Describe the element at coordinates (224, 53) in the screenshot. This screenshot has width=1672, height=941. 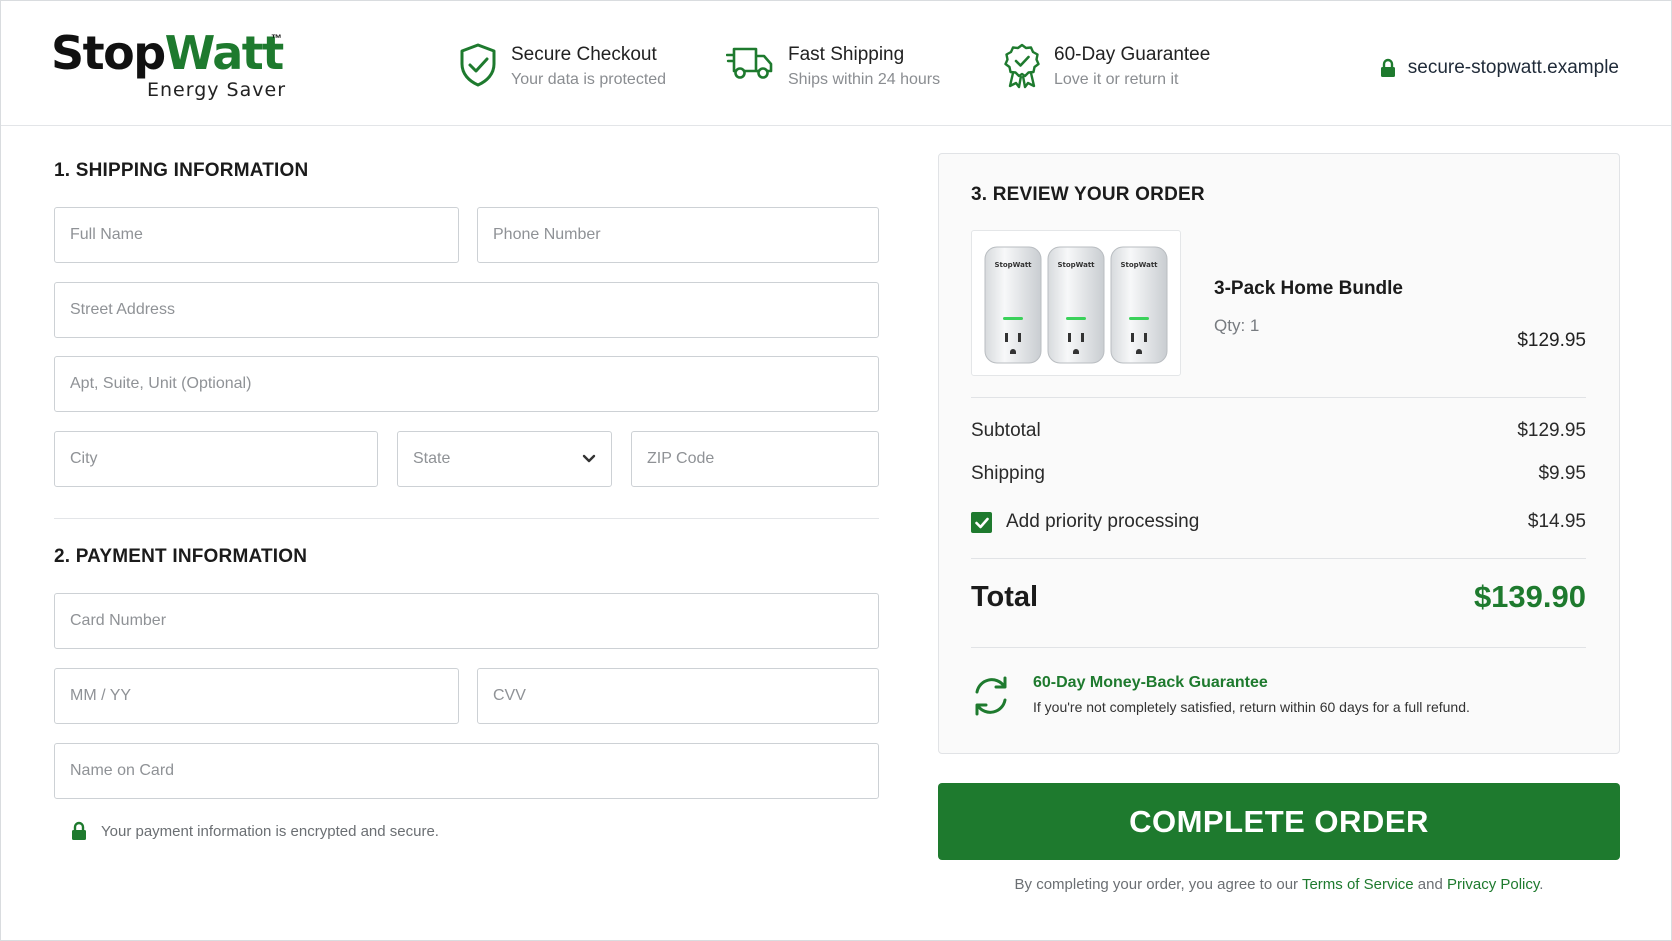
I see `logo-watt-text: Watt` at that location.